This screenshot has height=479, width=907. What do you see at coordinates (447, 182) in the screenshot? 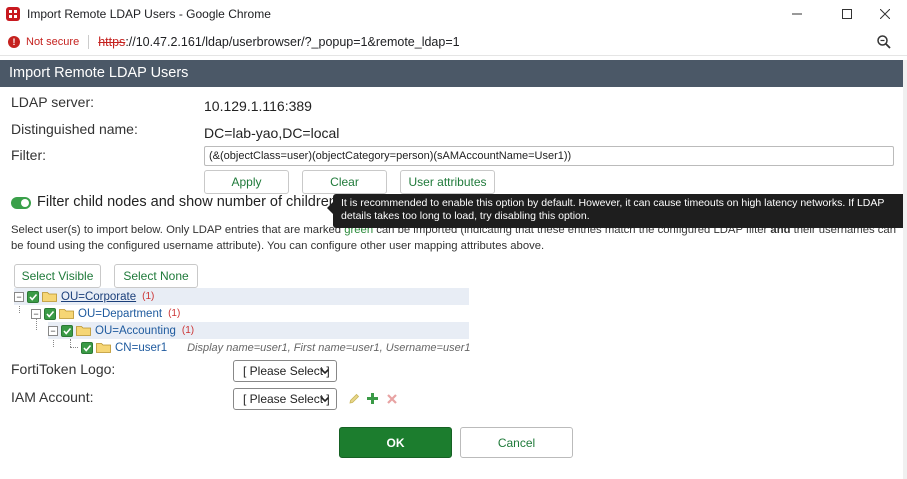
I see `user-attributes-button: User attributes` at bounding box center [447, 182].